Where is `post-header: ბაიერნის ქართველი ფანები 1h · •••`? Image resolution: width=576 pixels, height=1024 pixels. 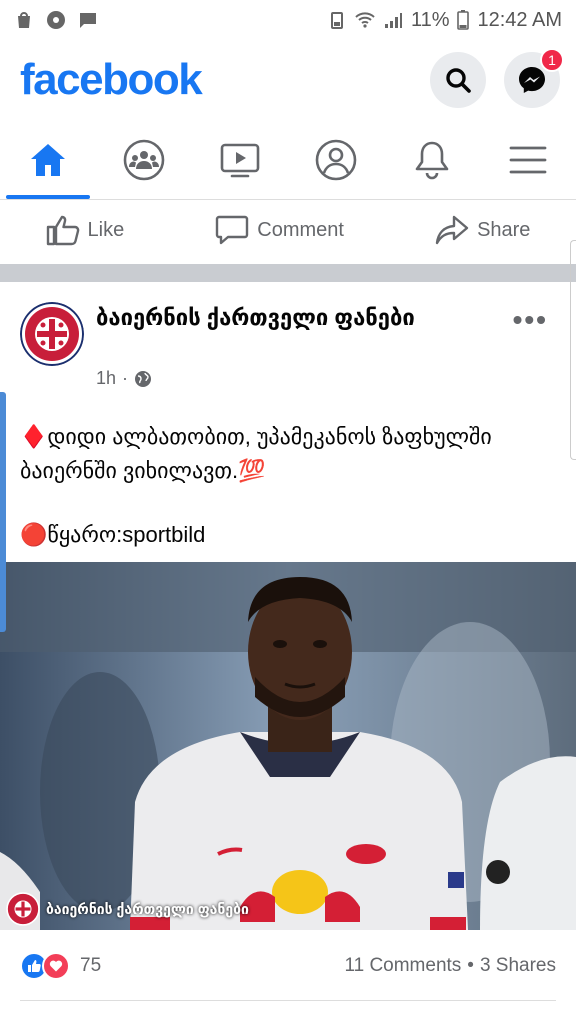
post-header: ბაიერნის ქართველი ფანები 1h · ••• is located at coordinates (288, 337).